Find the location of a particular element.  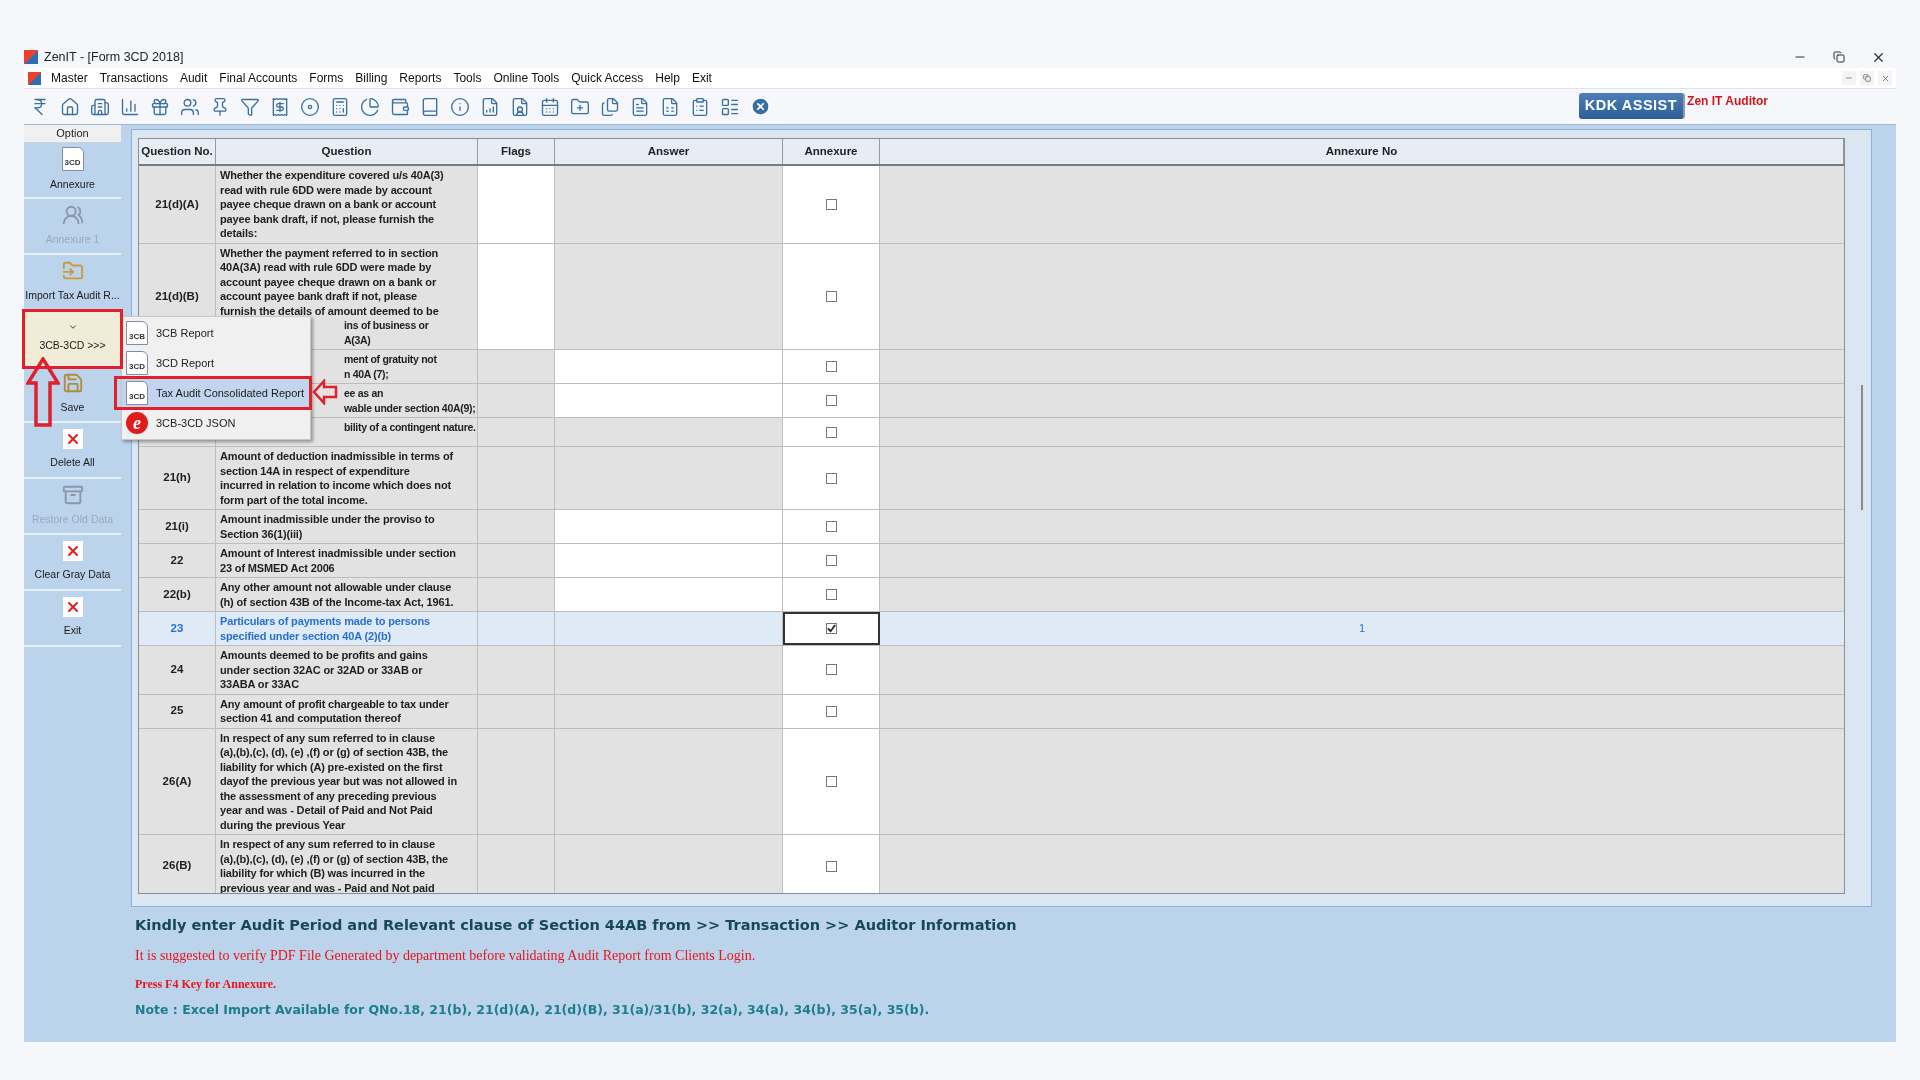

question-text: wable under section 40A(9); is located at coordinates (410, 407).